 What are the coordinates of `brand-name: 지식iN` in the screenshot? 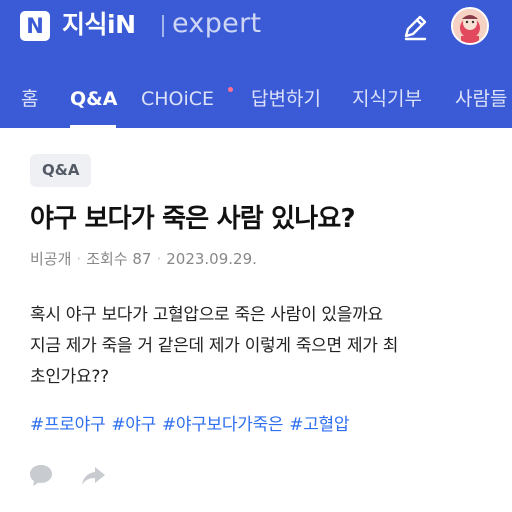 It's located at (99, 25).